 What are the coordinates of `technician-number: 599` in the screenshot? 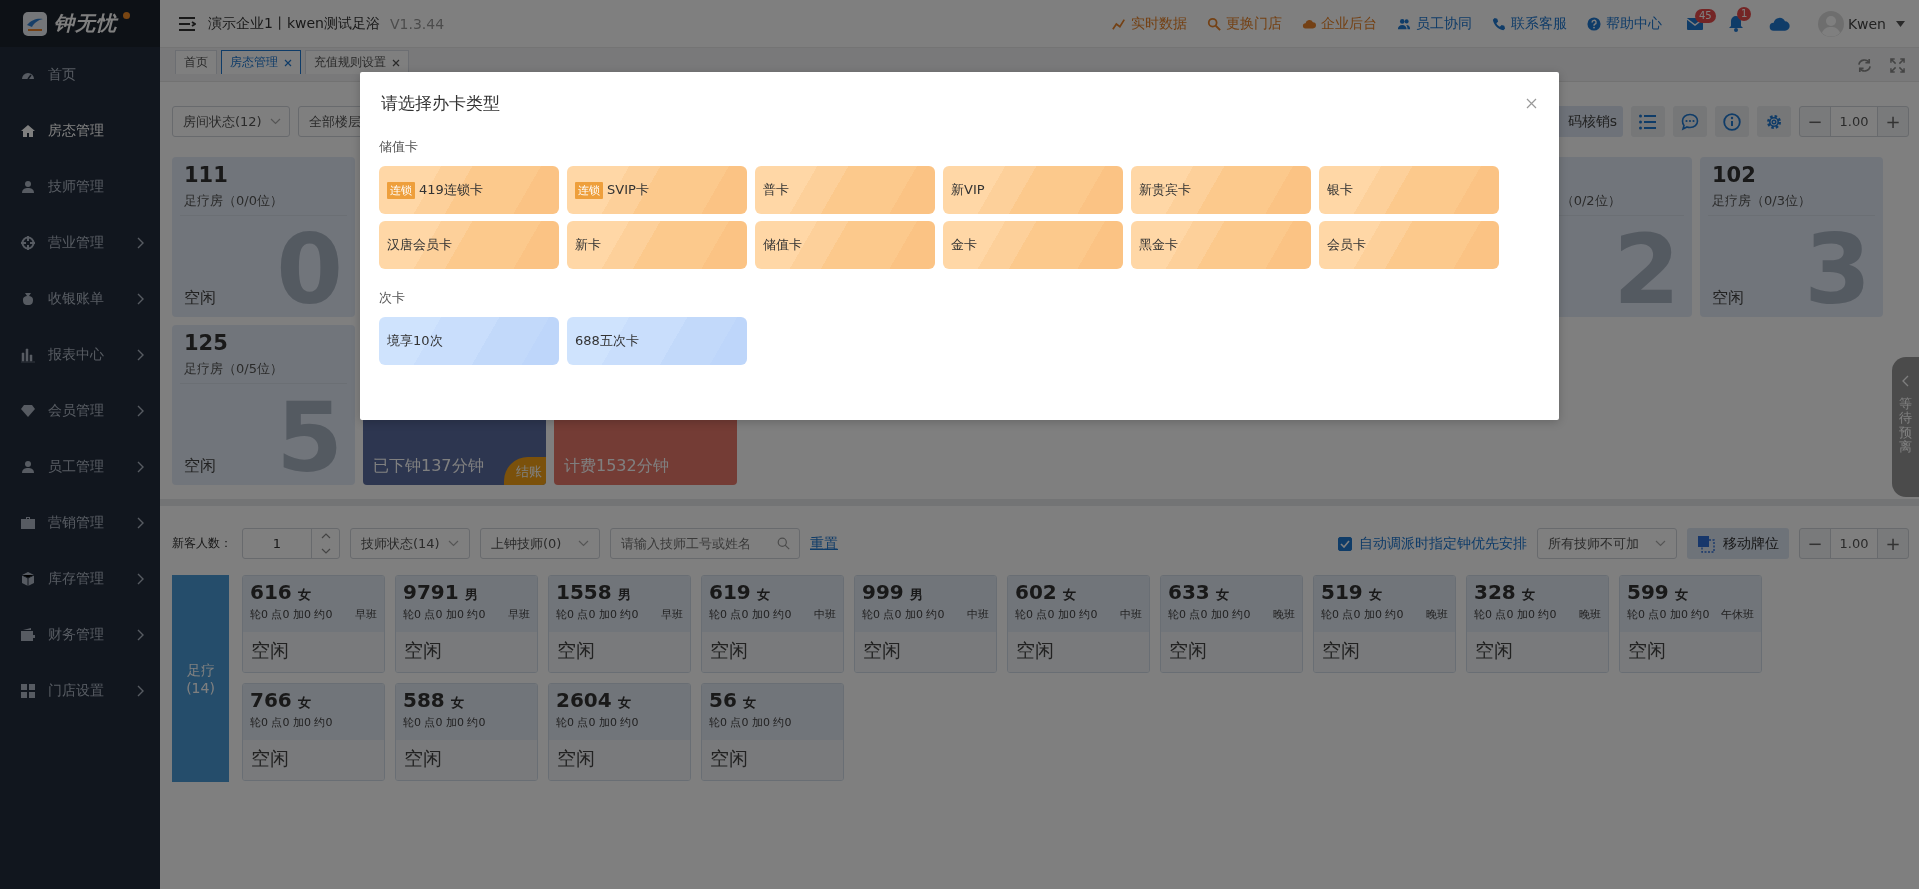 It's located at (1648, 592).